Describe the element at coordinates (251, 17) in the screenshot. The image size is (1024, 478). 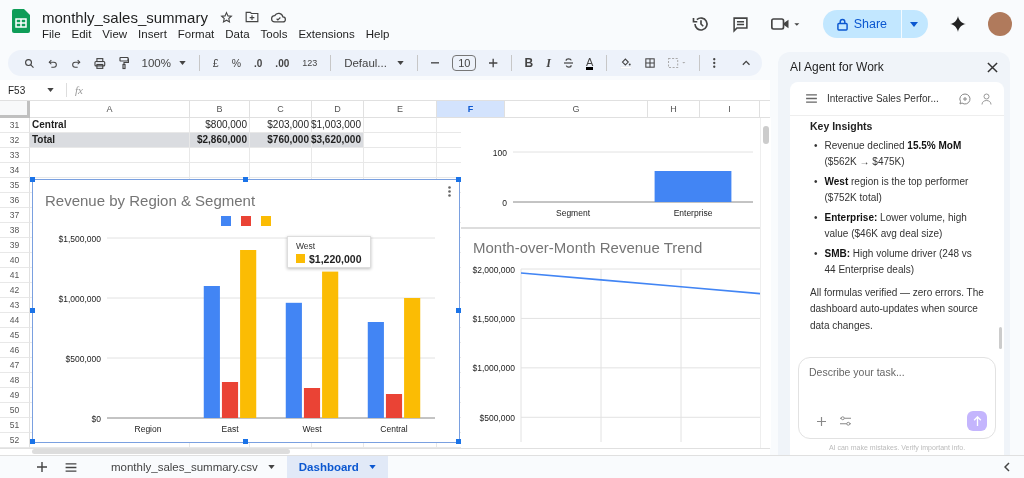
I see `folder-icon` at that location.